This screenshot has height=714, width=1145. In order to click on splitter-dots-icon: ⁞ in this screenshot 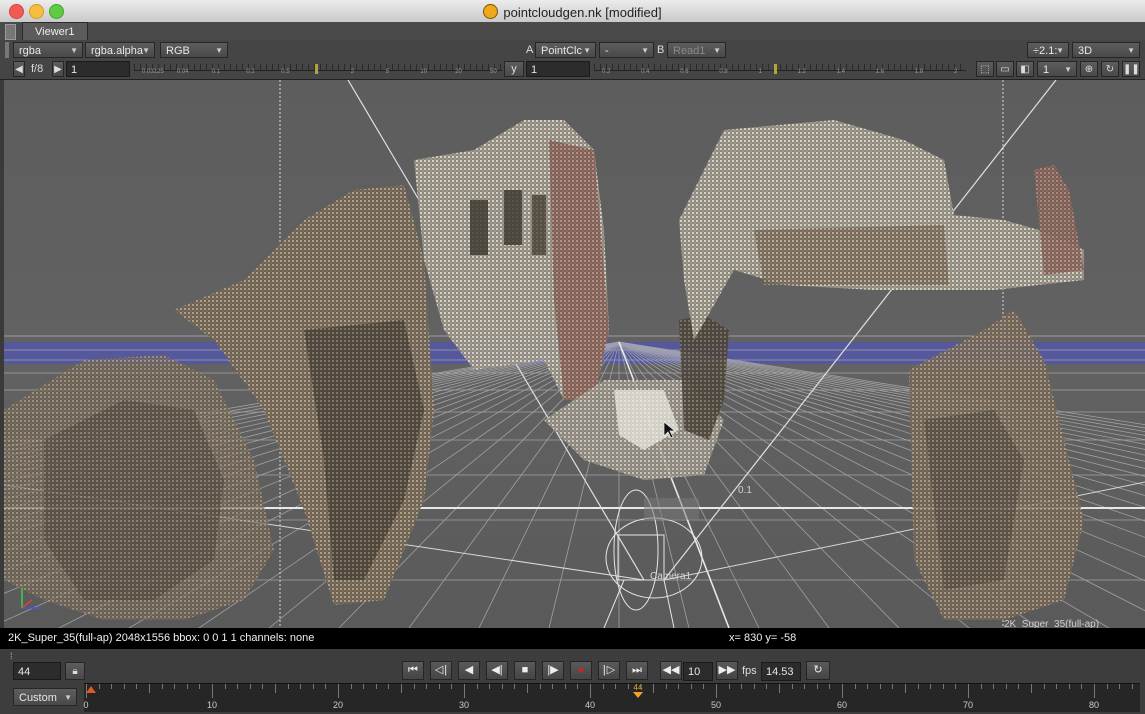, I will do `click(11, 656)`.